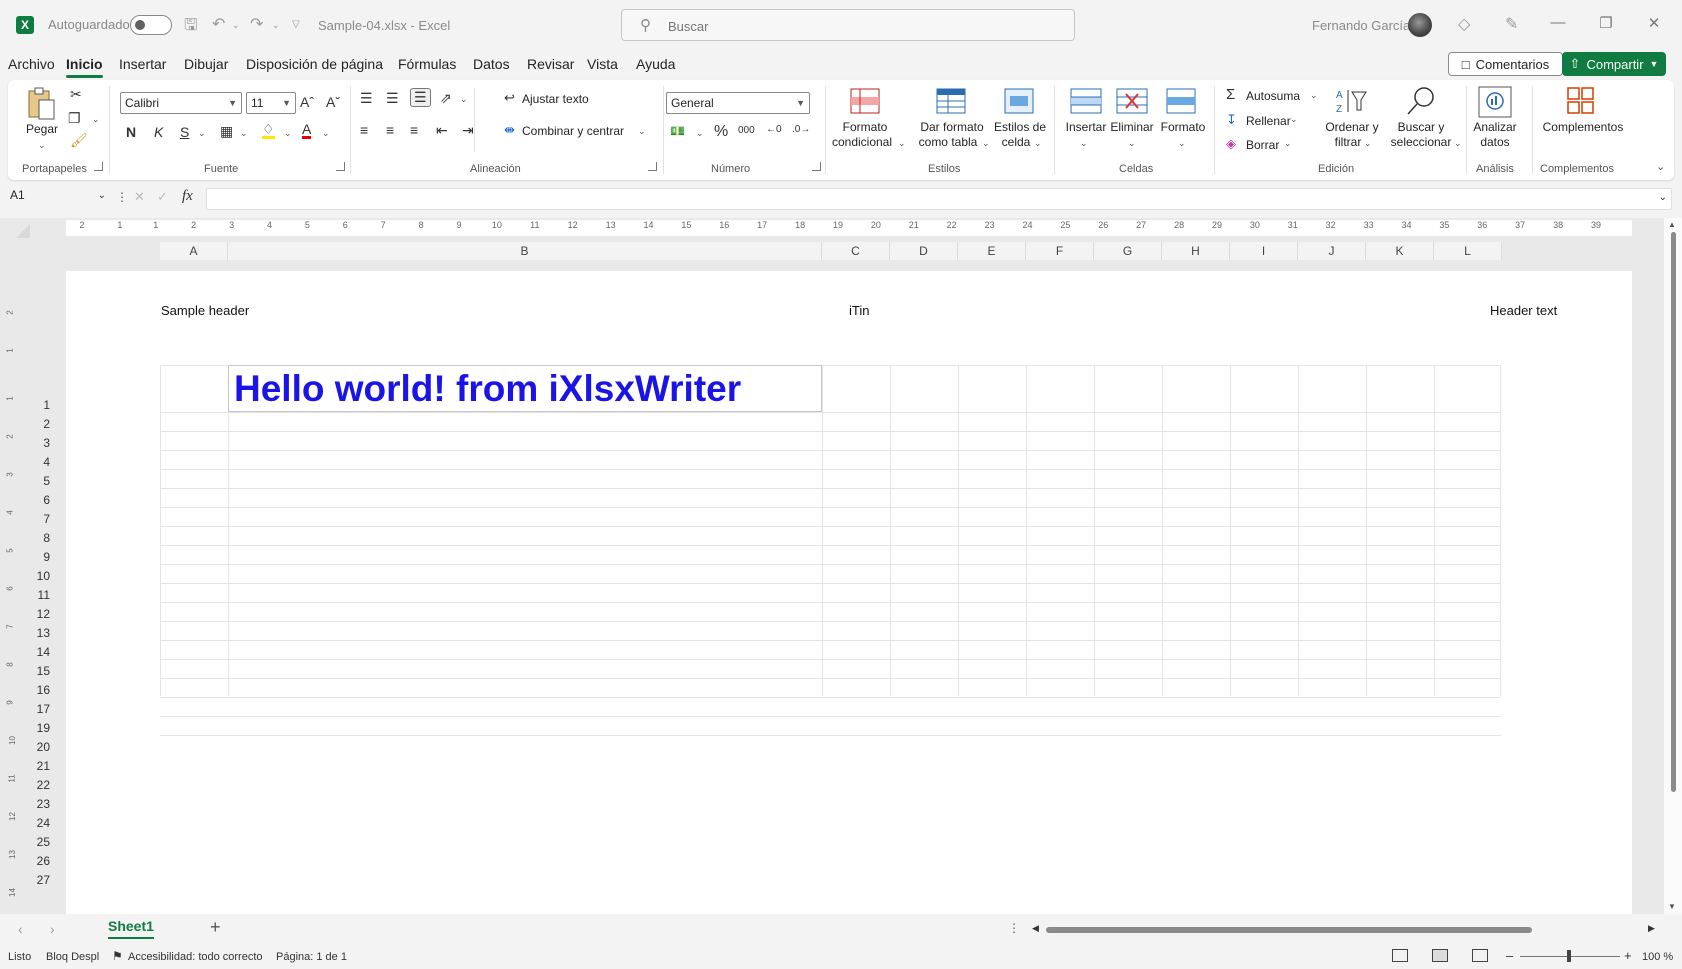 Image resolution: width=1682 pixels, height=969 pixels. What do you see at coordinates (37, 633) in the screenshot?
I see `row-header: 13` at bounding box center [37, 633].